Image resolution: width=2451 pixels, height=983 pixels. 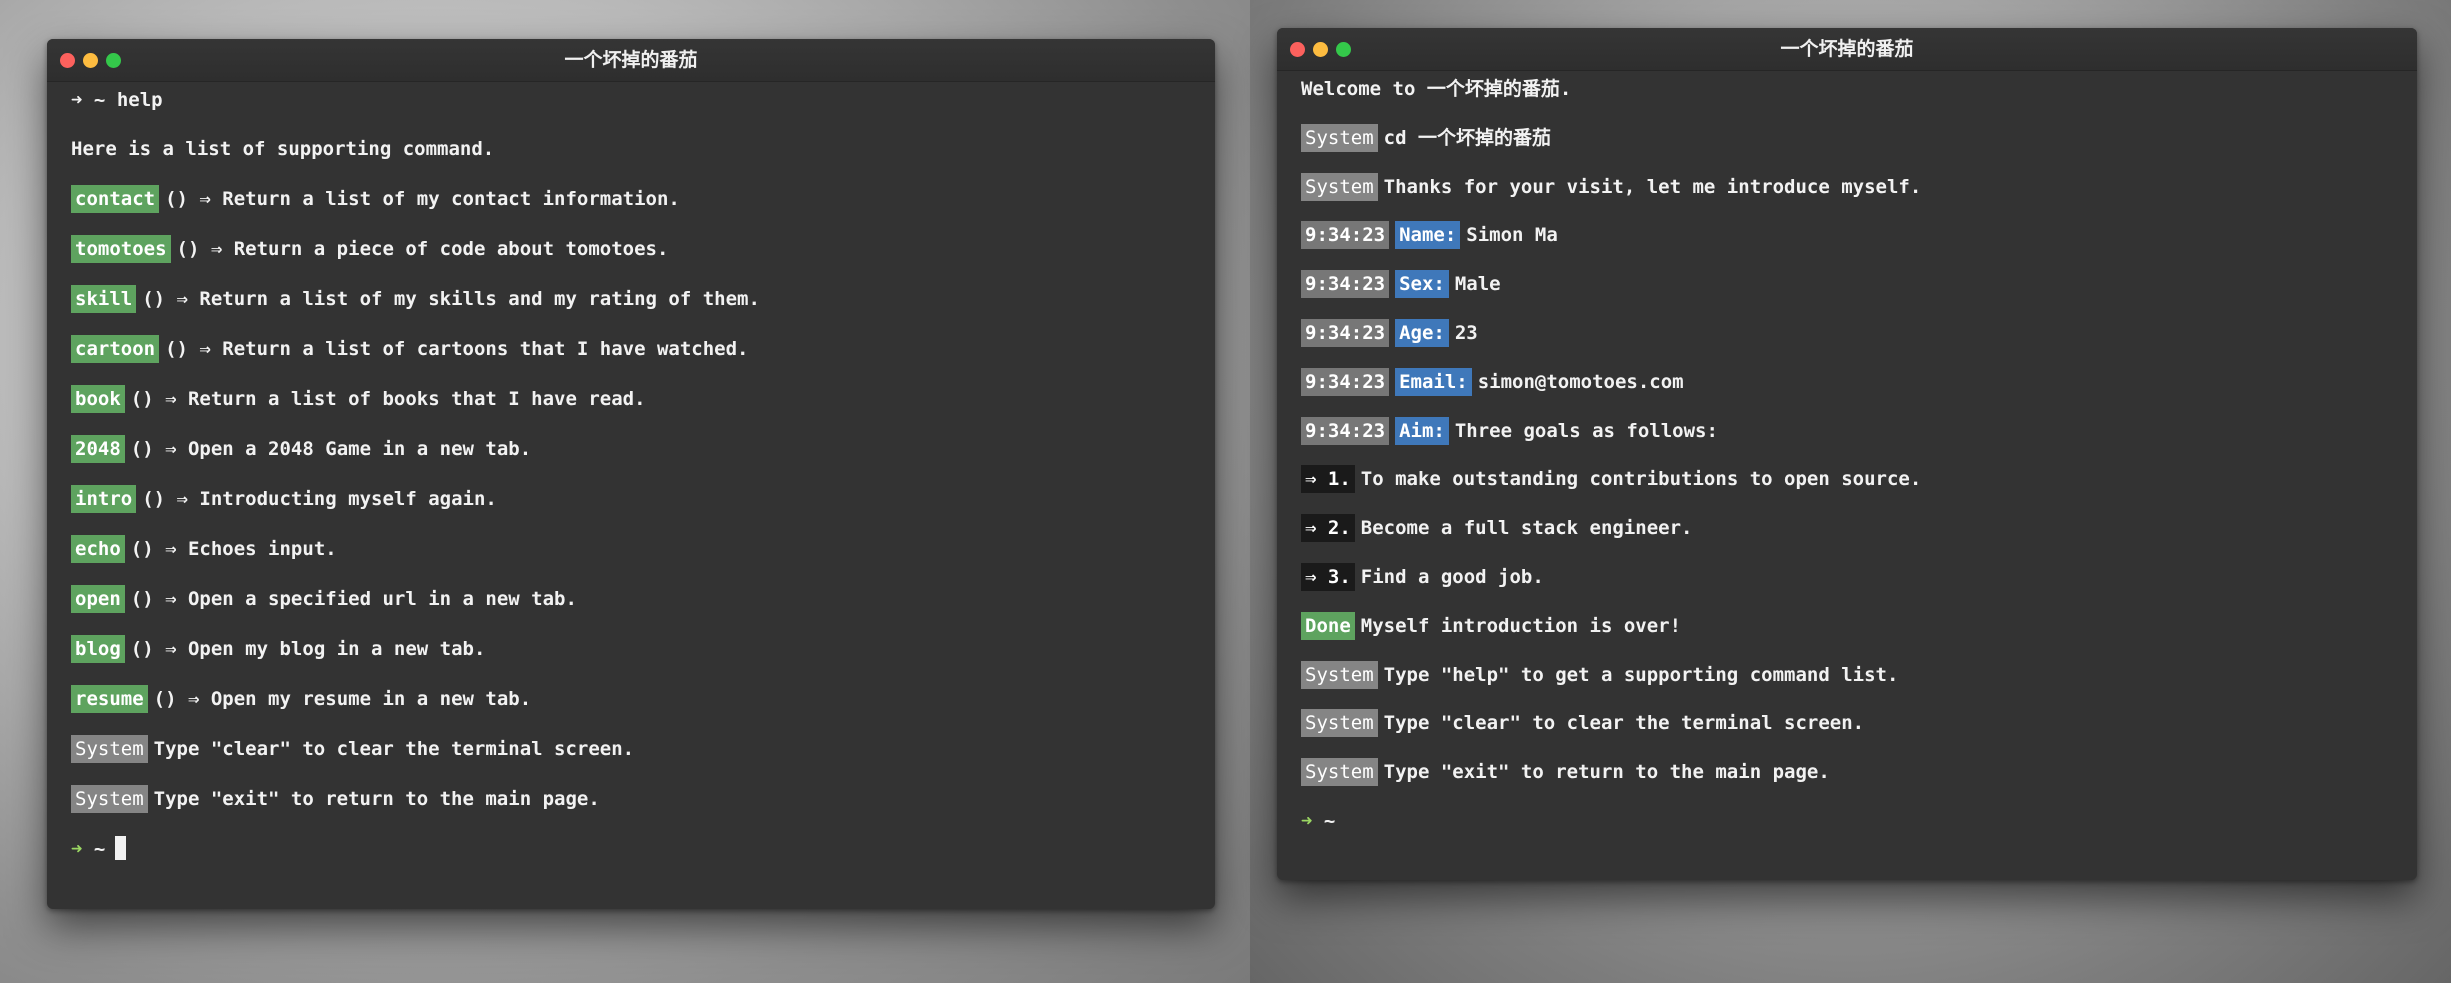 I want to click on command-description: Echoes input., so click(x=262, y=549).